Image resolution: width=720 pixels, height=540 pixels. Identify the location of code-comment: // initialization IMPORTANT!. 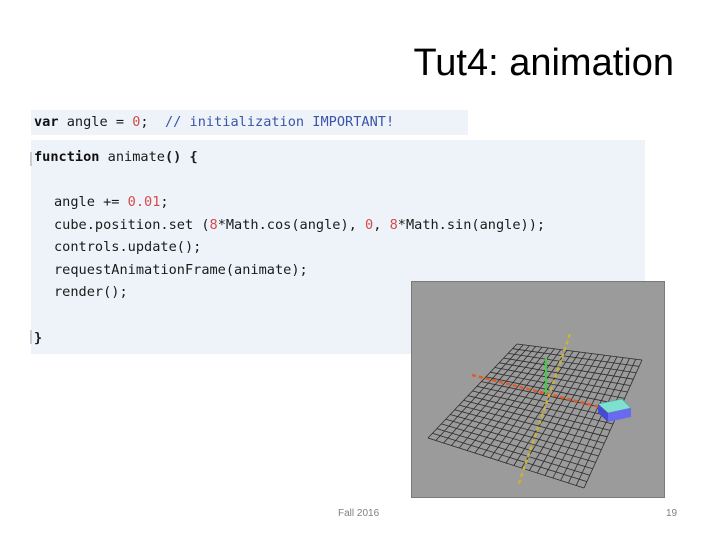
(279, 122).